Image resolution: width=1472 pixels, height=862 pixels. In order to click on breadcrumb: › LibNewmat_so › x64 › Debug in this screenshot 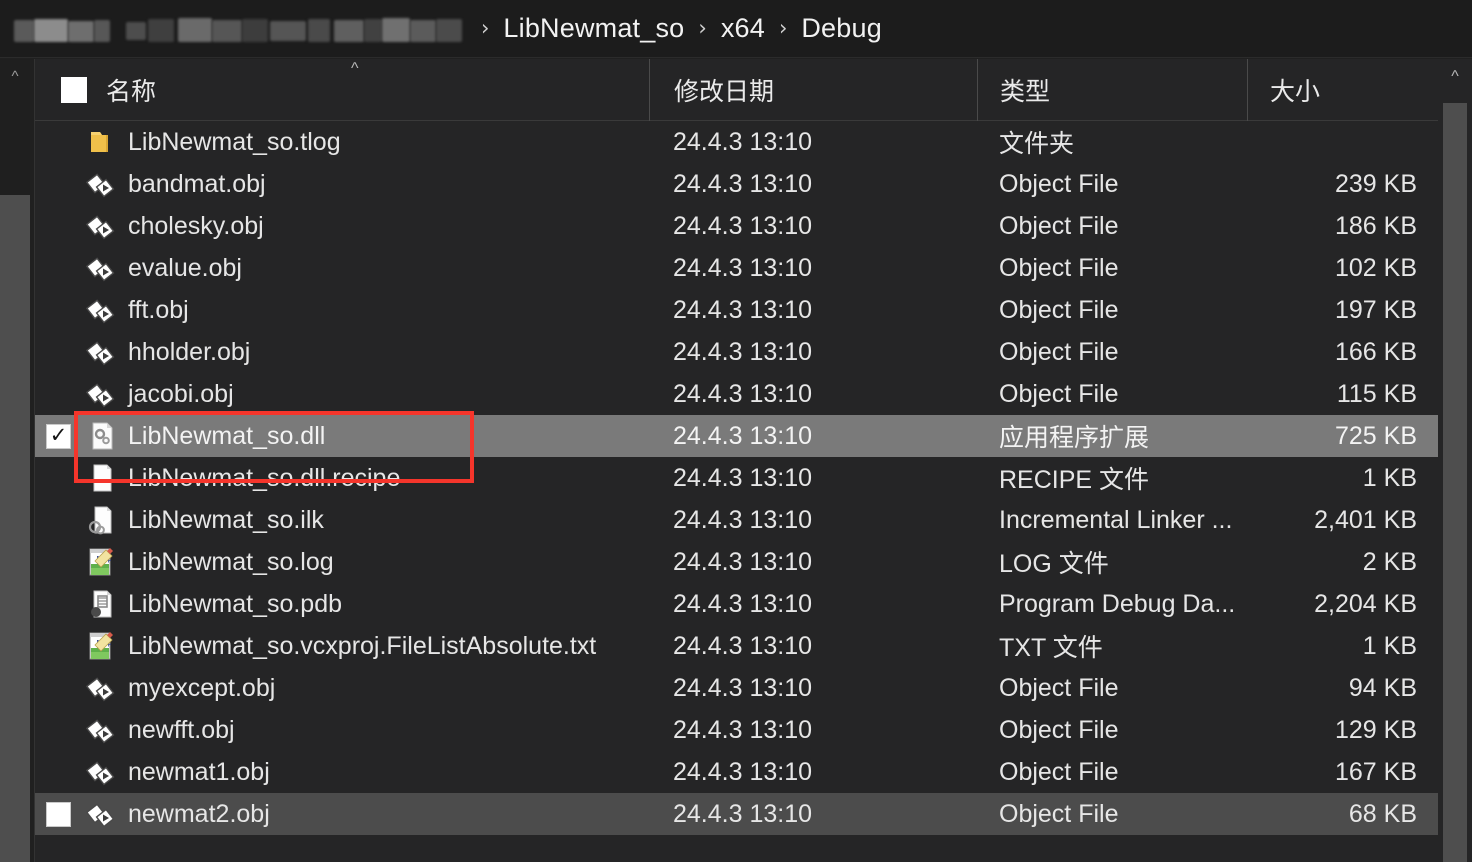, I will do `click(736, 29)`.